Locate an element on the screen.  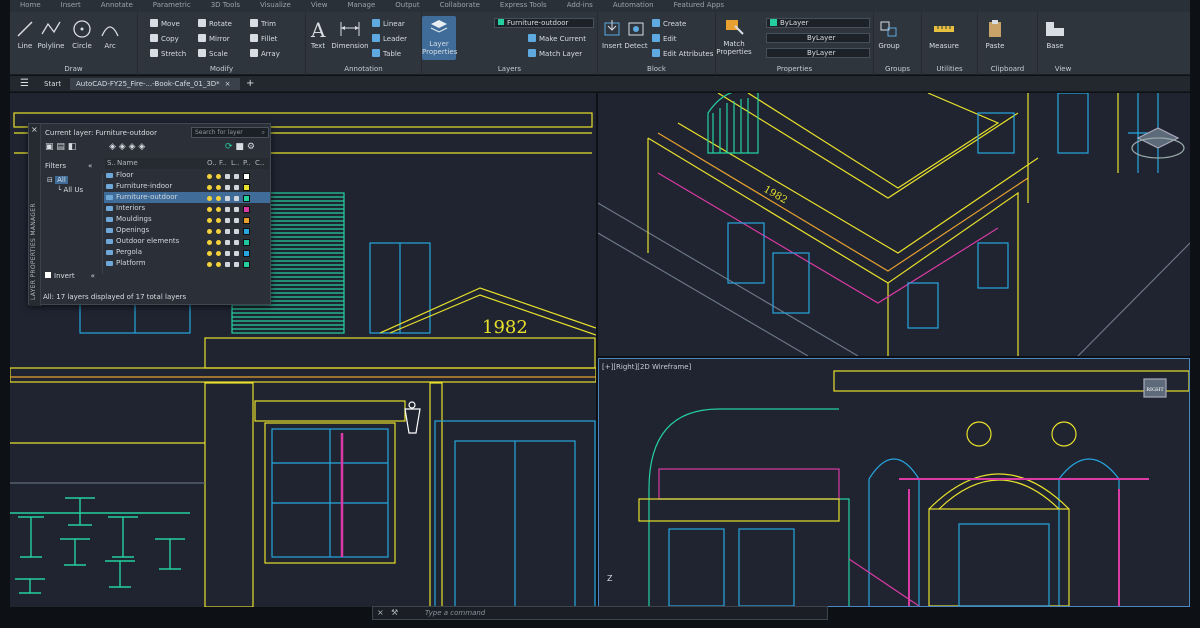
palette-close-icon: × is located at coordinates (34, 129).